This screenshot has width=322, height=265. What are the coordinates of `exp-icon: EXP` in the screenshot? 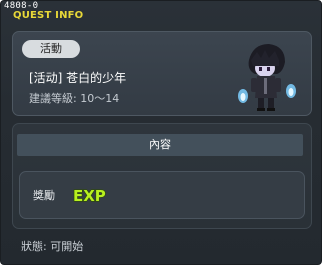 It's located at (89, 195).